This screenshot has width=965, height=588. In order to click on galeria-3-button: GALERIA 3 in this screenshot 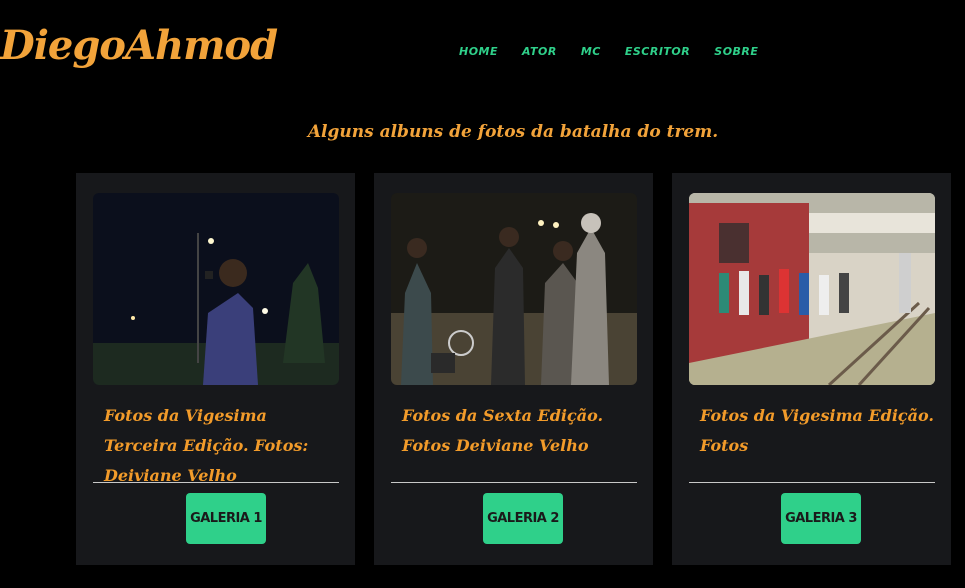, I will do `click(821, 518)`.